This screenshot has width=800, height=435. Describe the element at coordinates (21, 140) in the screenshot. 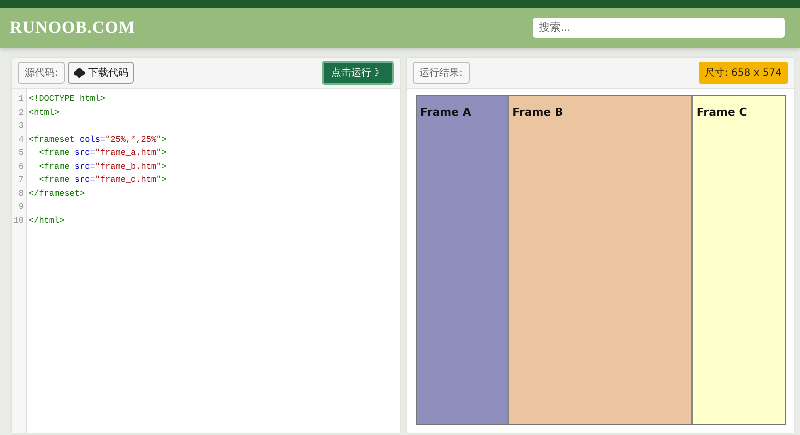

I see `line-number: 4` at that location.